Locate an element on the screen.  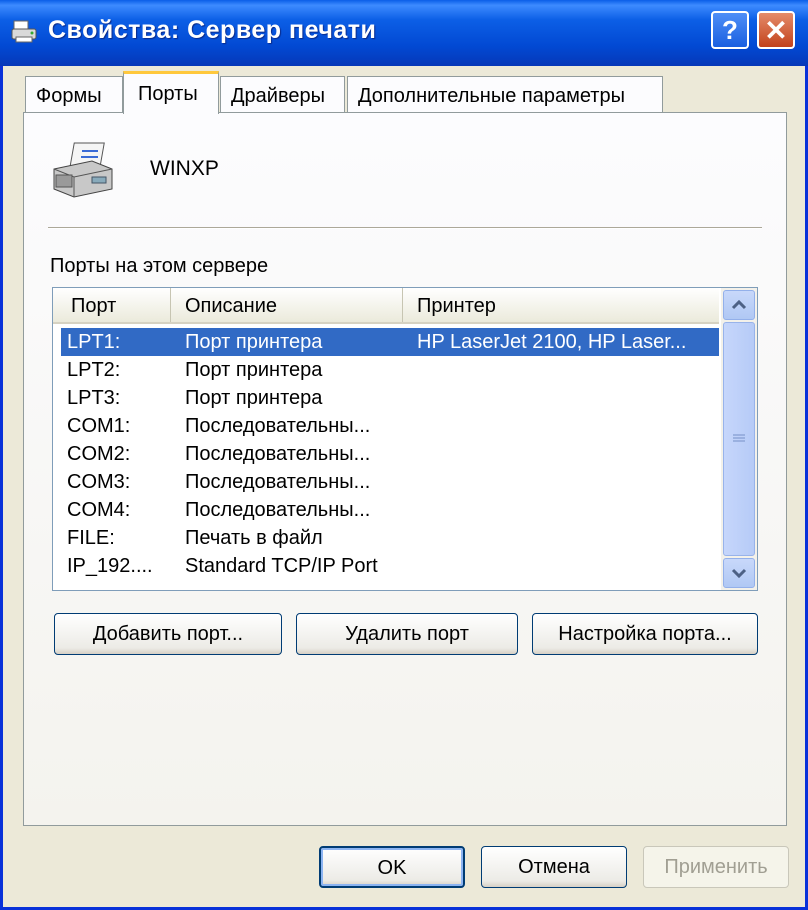
table-row: FILE: Печать в файл is located at coordinates (390, 538).